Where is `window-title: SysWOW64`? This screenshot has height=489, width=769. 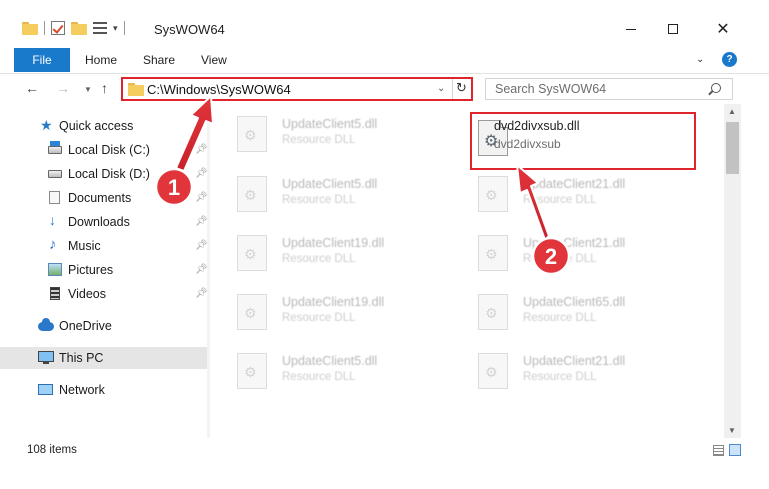
window-title: SysWOW64 is located at coordinates (189, 29).